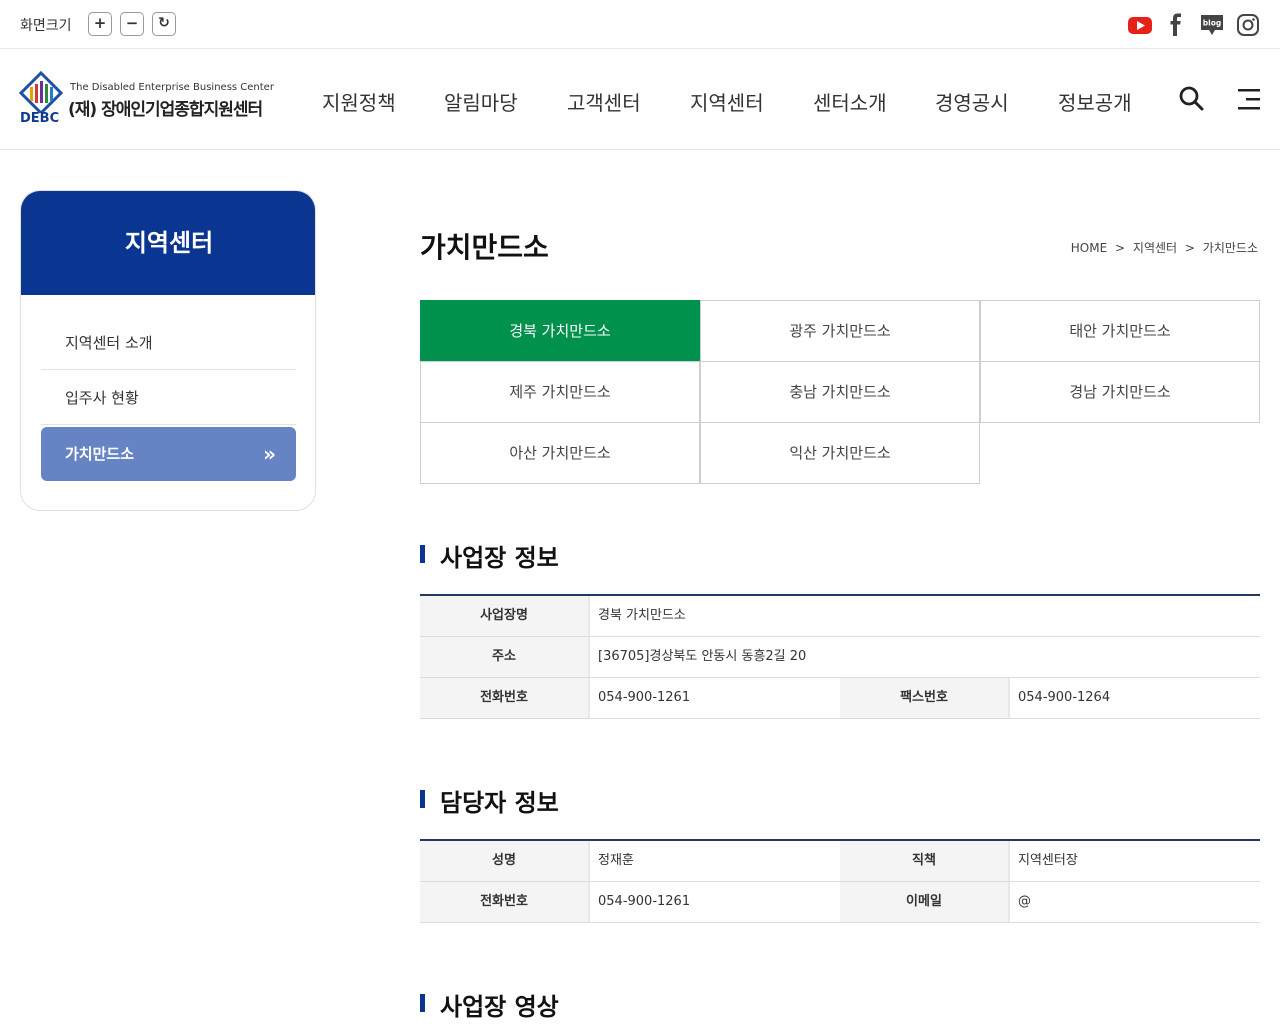  I want to click on tab-jeju: 제주 가치만드소, so click(560, 392).